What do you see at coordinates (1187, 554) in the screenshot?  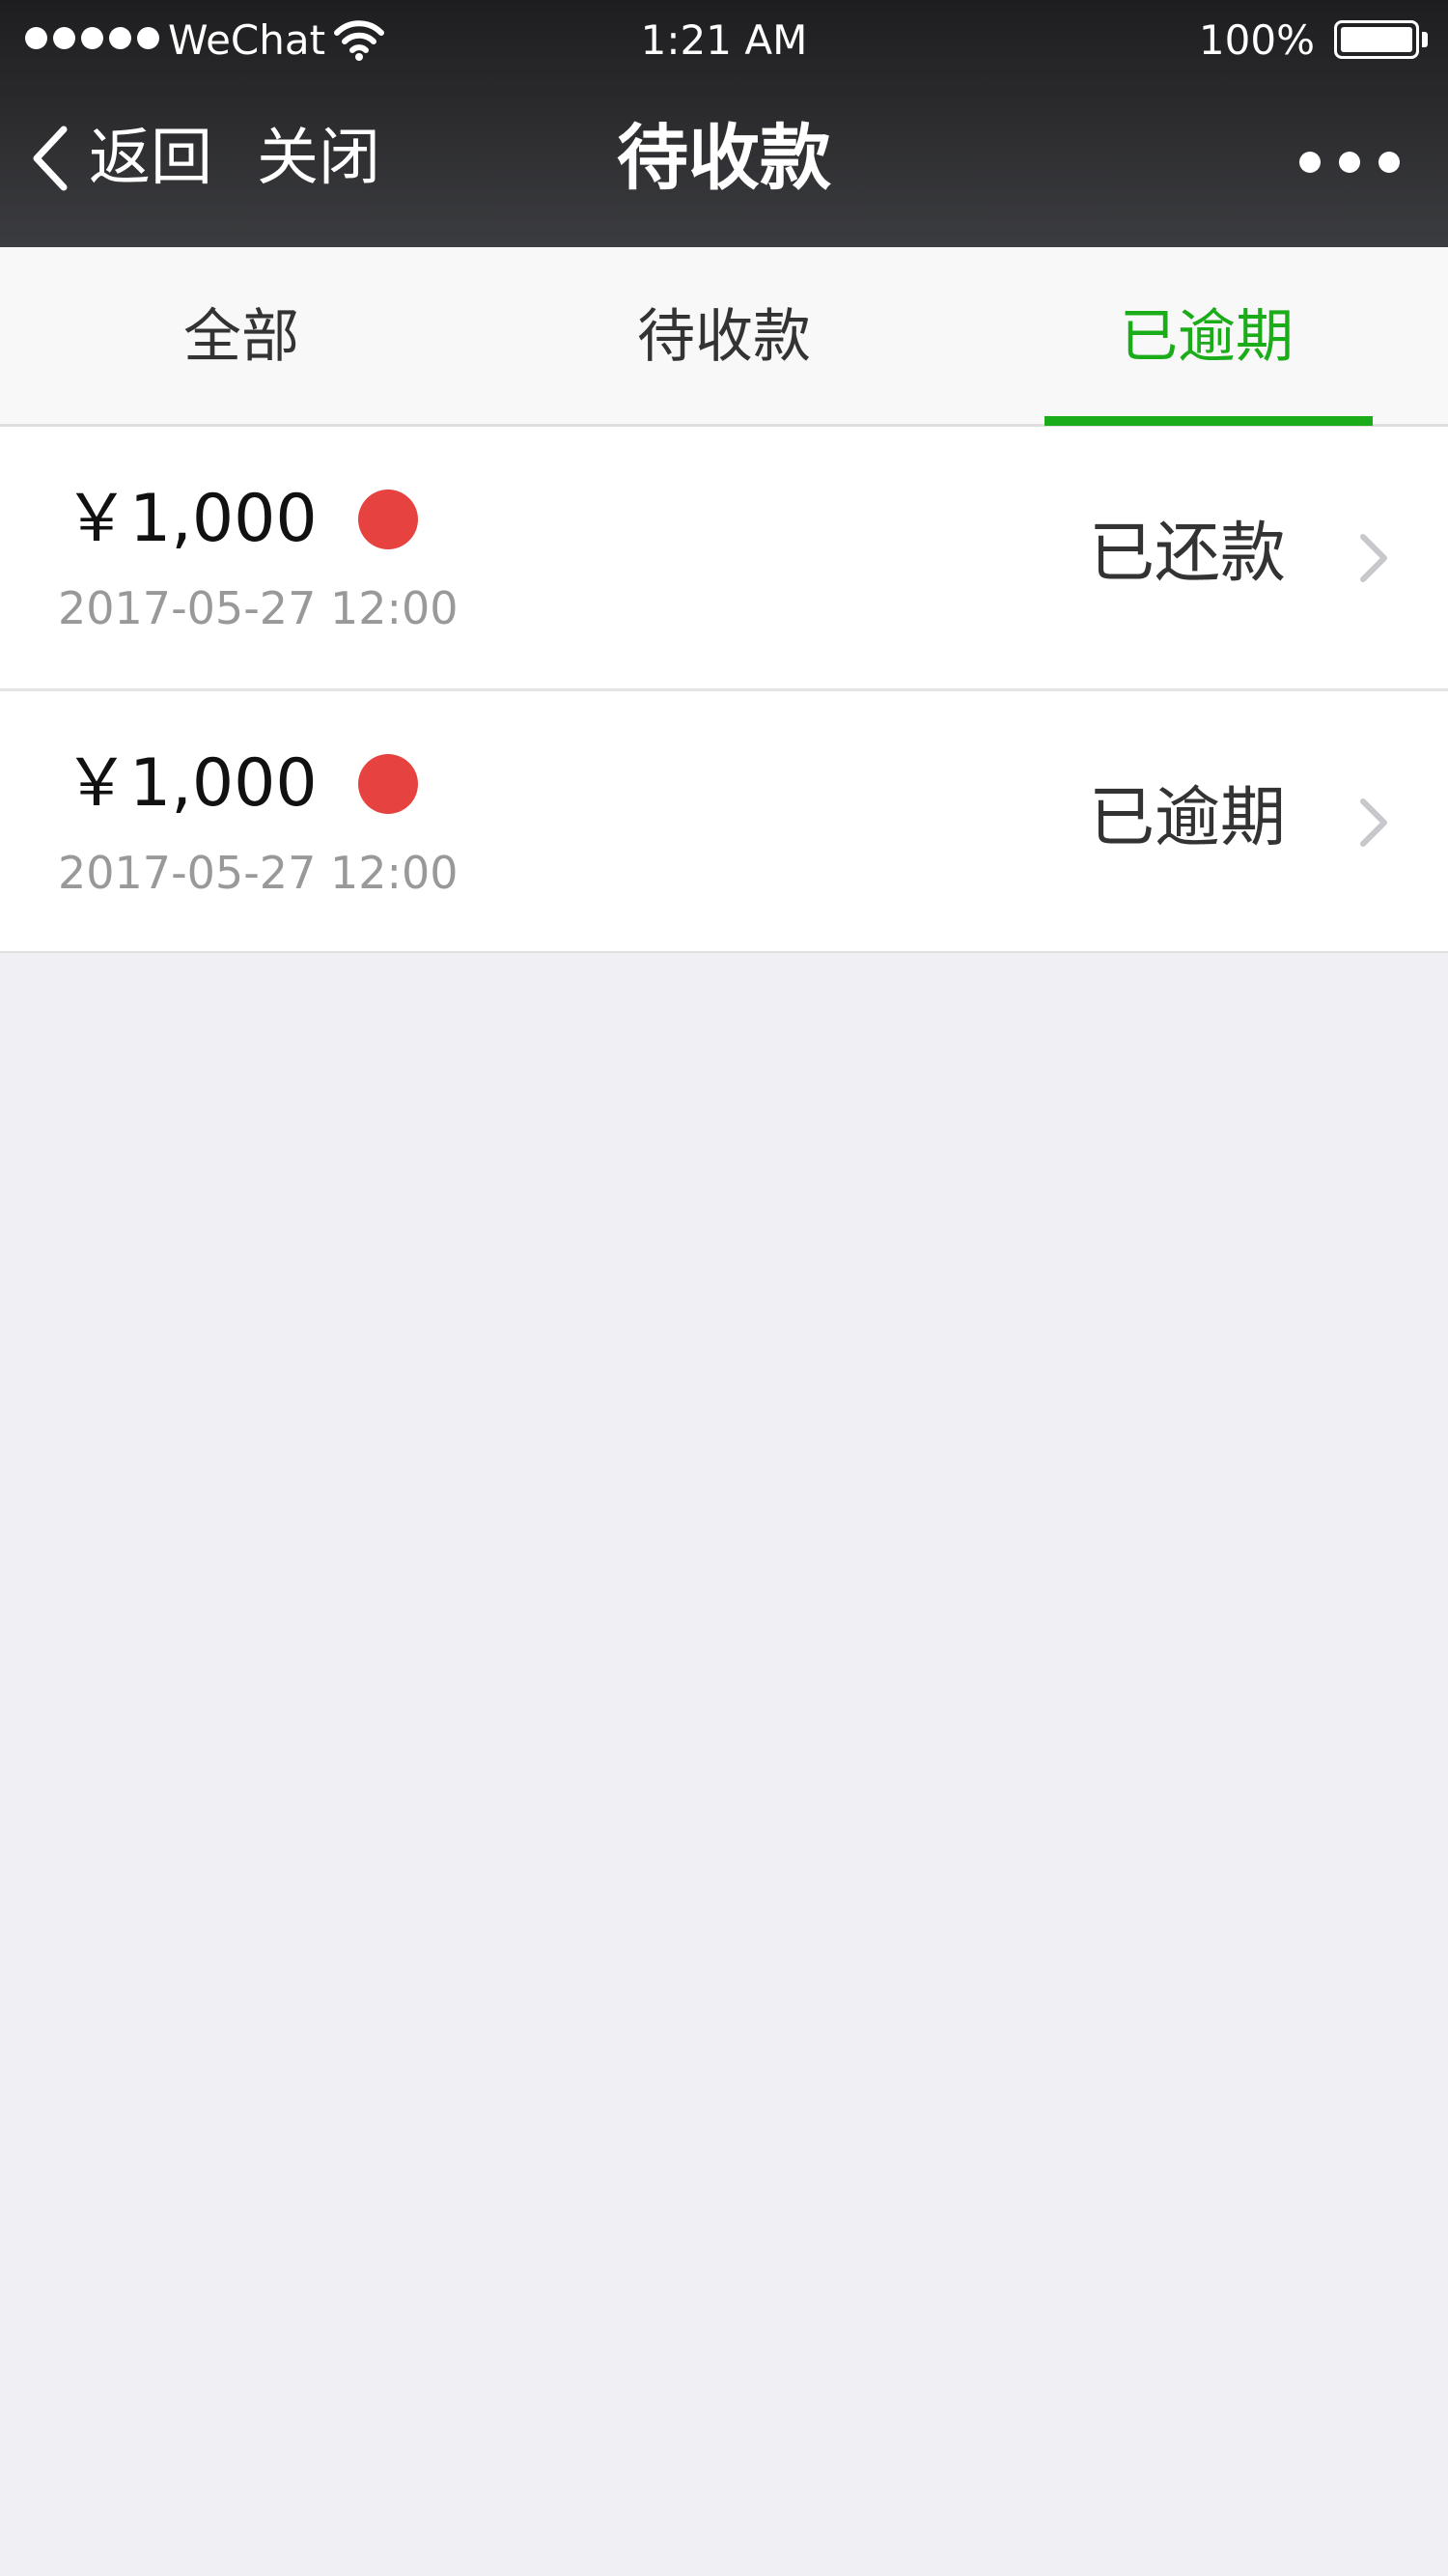 I see `status-label: 已还款` at bounding box center [1187, 554].